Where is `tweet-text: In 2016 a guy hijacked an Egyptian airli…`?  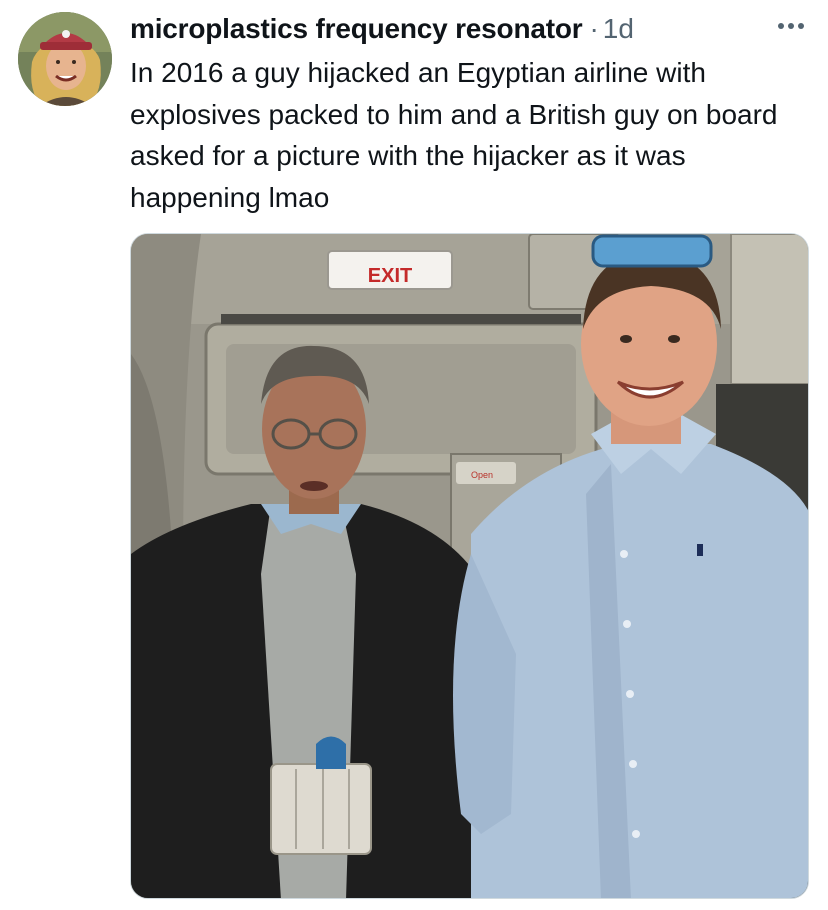
tweet-text: In 2016 a guy hijacked an Egyptian airli… is located at coordinates (454, 135).